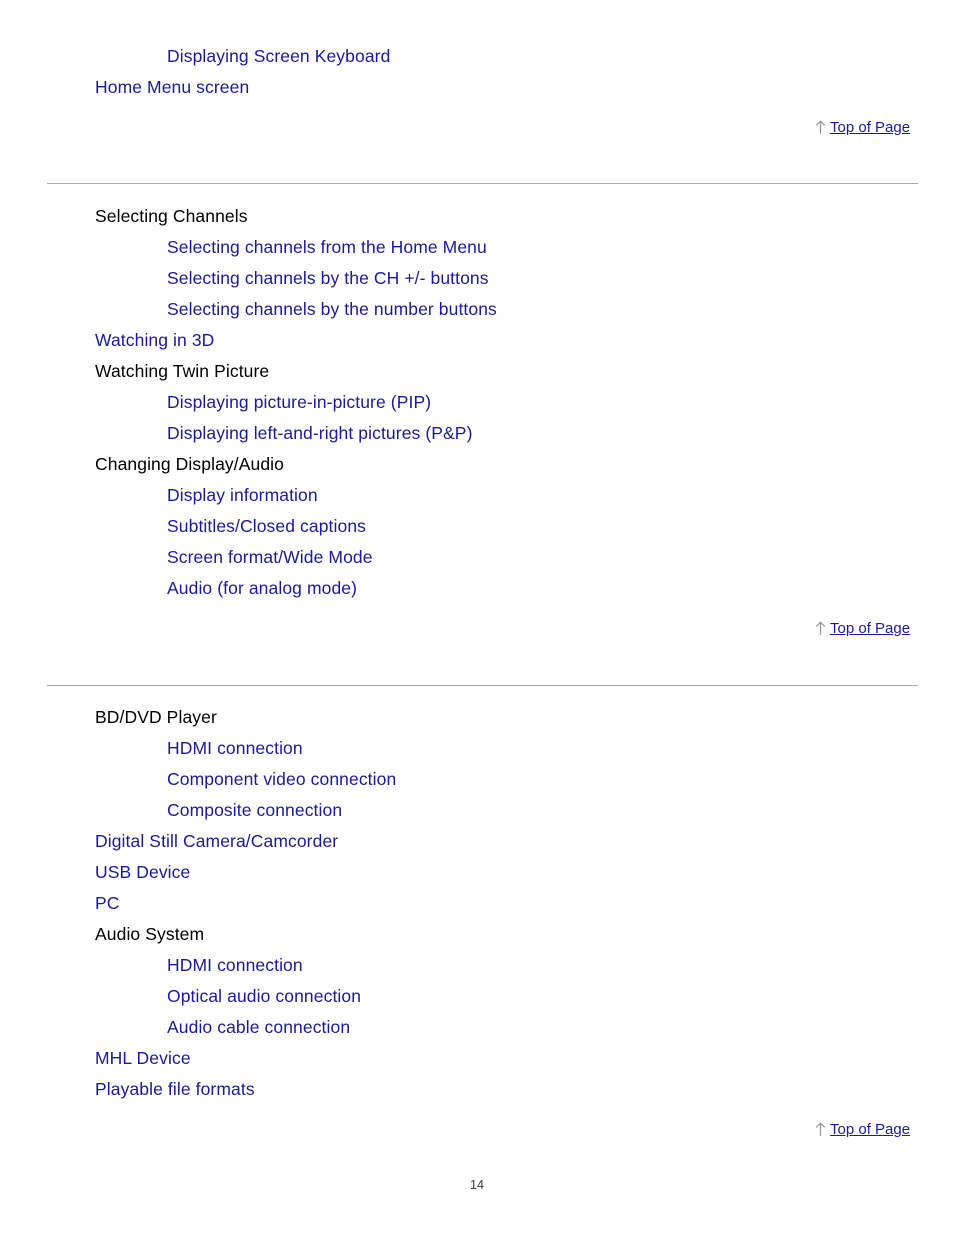 Image resolution: width=954 pixels, height=1235 pixels. Describe the element at coordinates (171, 216) in the screenshot. I see `toc-heading: Selecting Channels` at that location.